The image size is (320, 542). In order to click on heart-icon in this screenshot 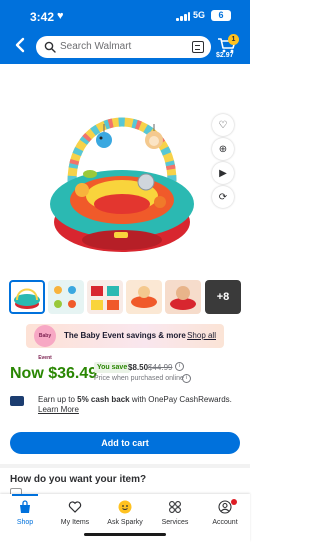, I will do `click(75, 507)`.